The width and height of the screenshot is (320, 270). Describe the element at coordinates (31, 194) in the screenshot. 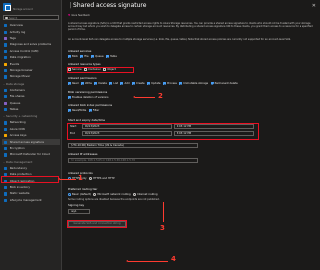

I see `sidebar-item-datamgmt-4: Static website` at that location.